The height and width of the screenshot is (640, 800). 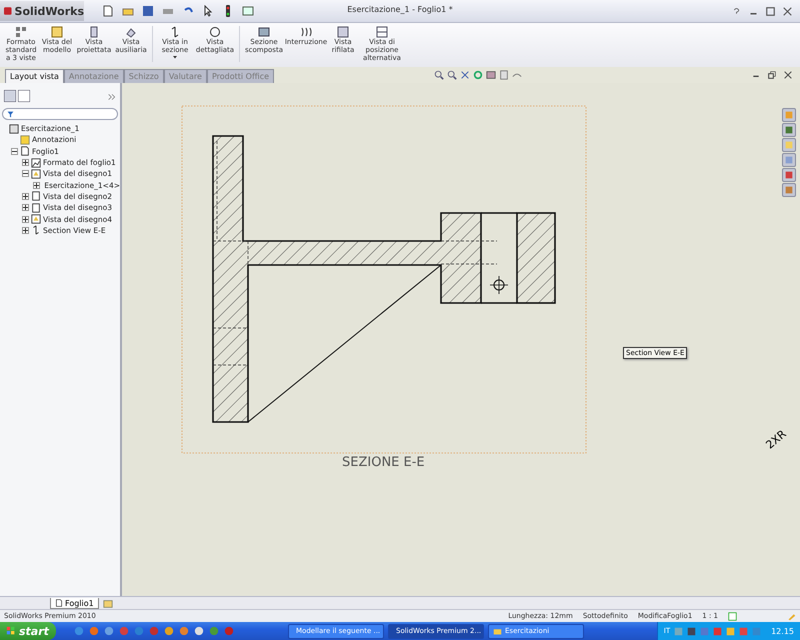 What do you see at coordinates (208, 11) in the screenshot?
I see `select-pointer-icon` at bounding box center [208, 11].